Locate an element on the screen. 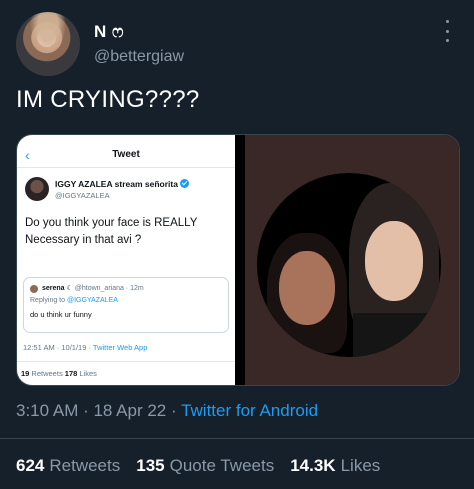 This screenshot has height=489, width=474. screenshot-retweets-label: Retweets is located at coordinates (47, 373).